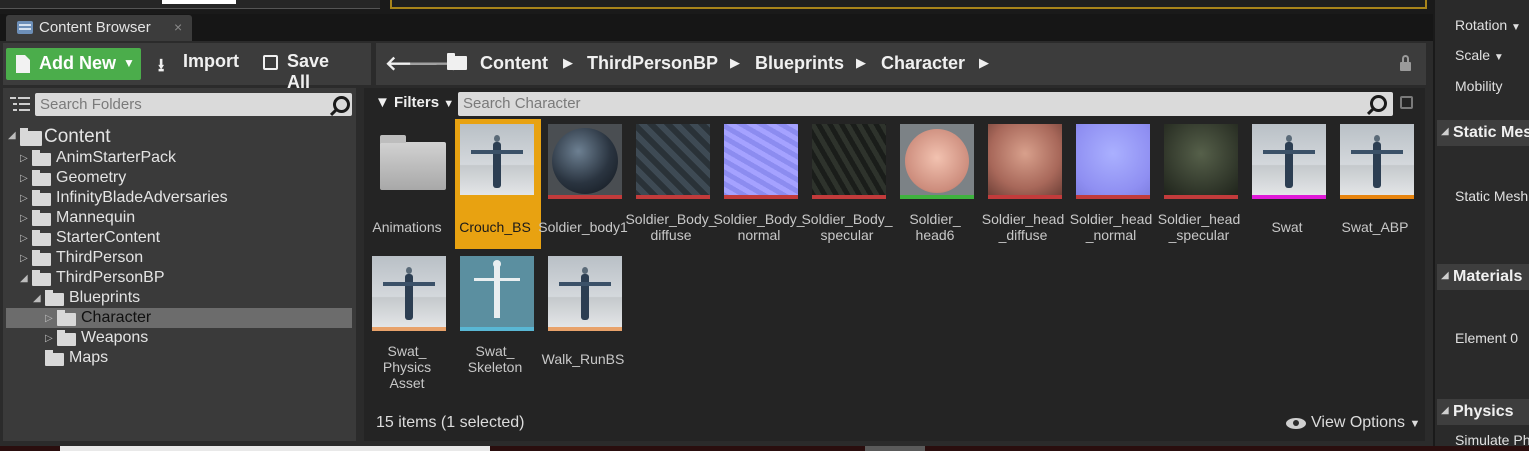 The width and height of the screenshot is (1529, 451). Describe the element at coordinates (1406, 102) in the screenshot. I see `save-search-icon` at that location.